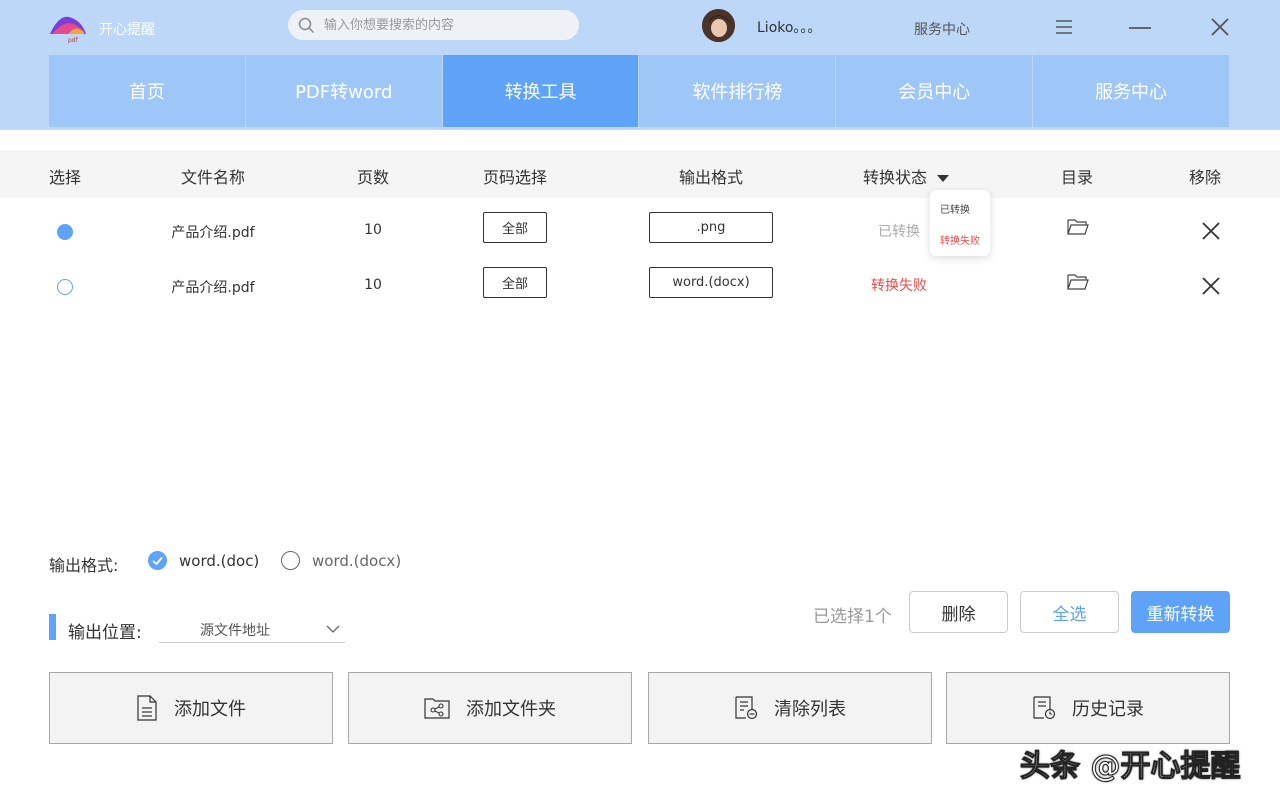 This screenshot has height=800, width=1280. I want to click on status-filter-dropdown: 已转换 转换失败, so click(960, 223).